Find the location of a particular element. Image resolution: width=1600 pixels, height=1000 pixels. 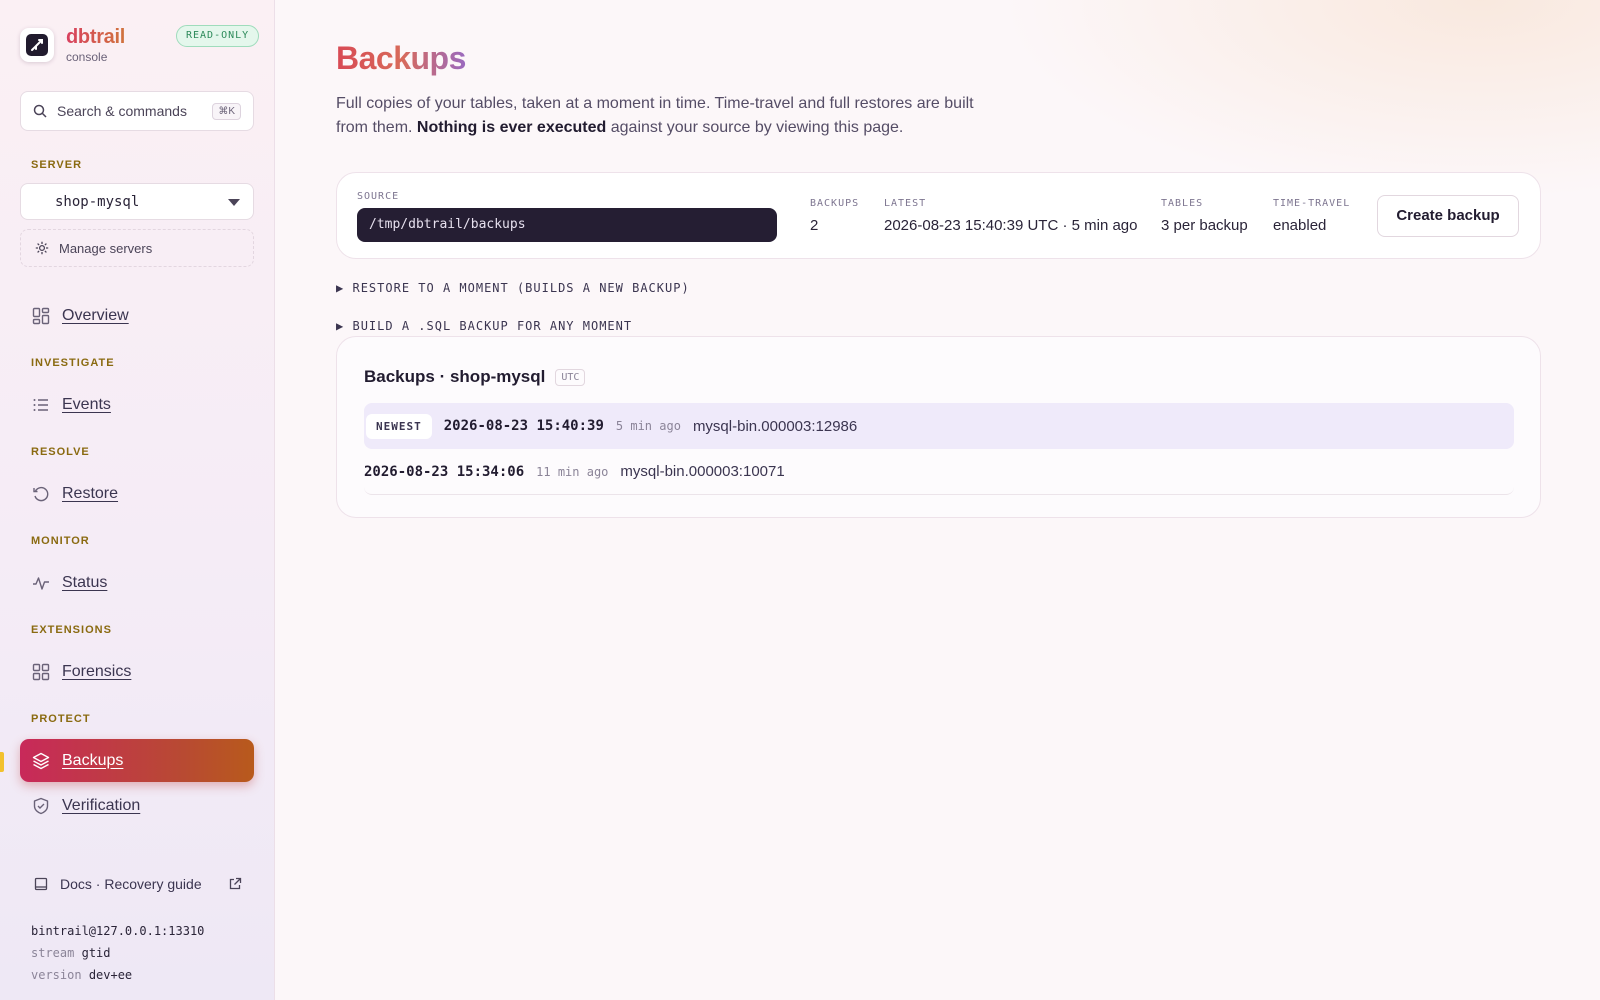

read-only-badge: READ-ONLY is located at coordinates (218, 36).